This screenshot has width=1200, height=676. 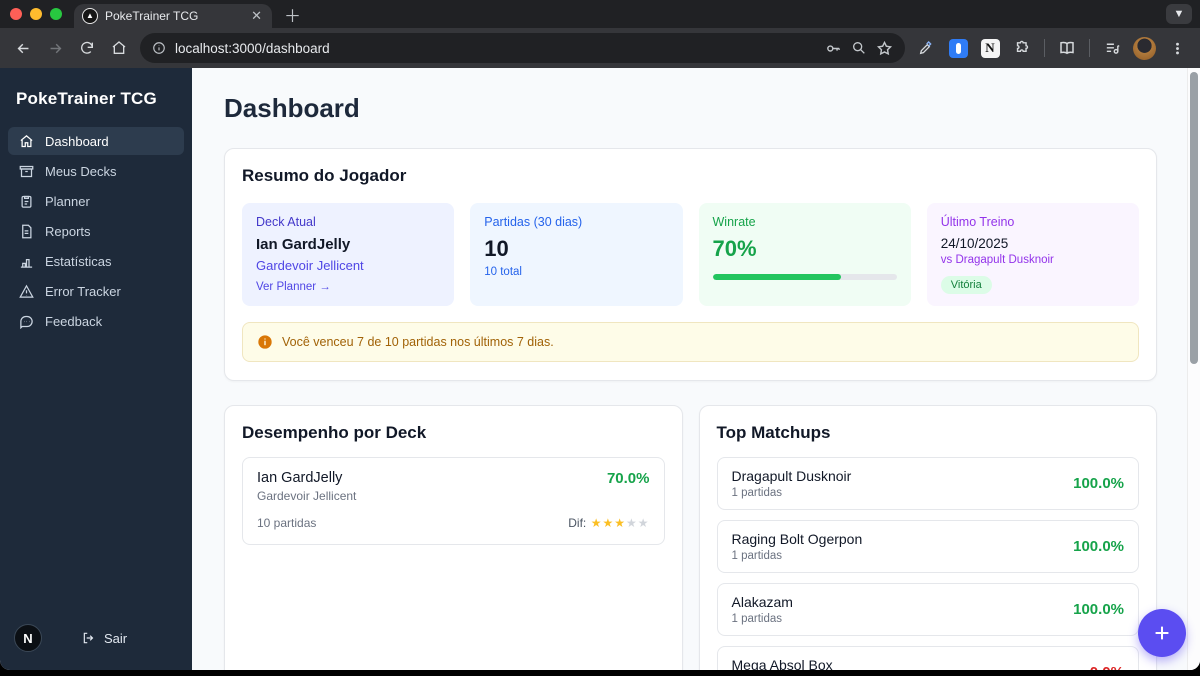 What do you see at coordinates (859, 48) in the screenshot?
I see `zoom-icon` at bounding box center [859, 48].